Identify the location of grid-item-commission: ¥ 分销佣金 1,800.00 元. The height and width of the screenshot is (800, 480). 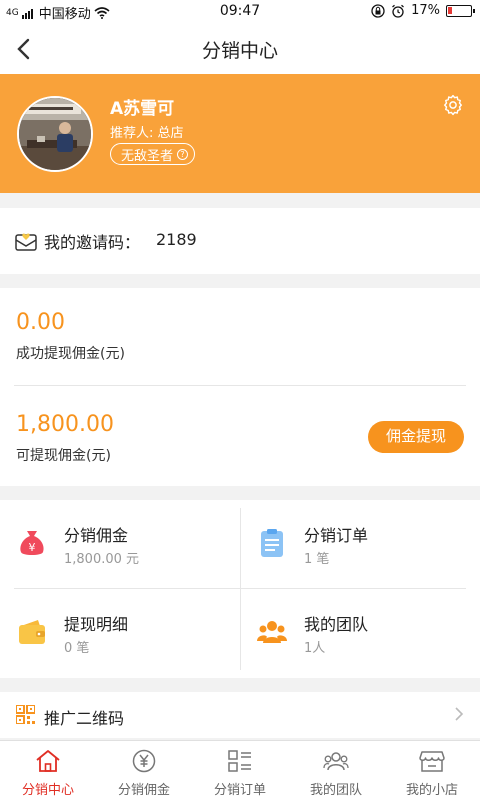
(120, 544).